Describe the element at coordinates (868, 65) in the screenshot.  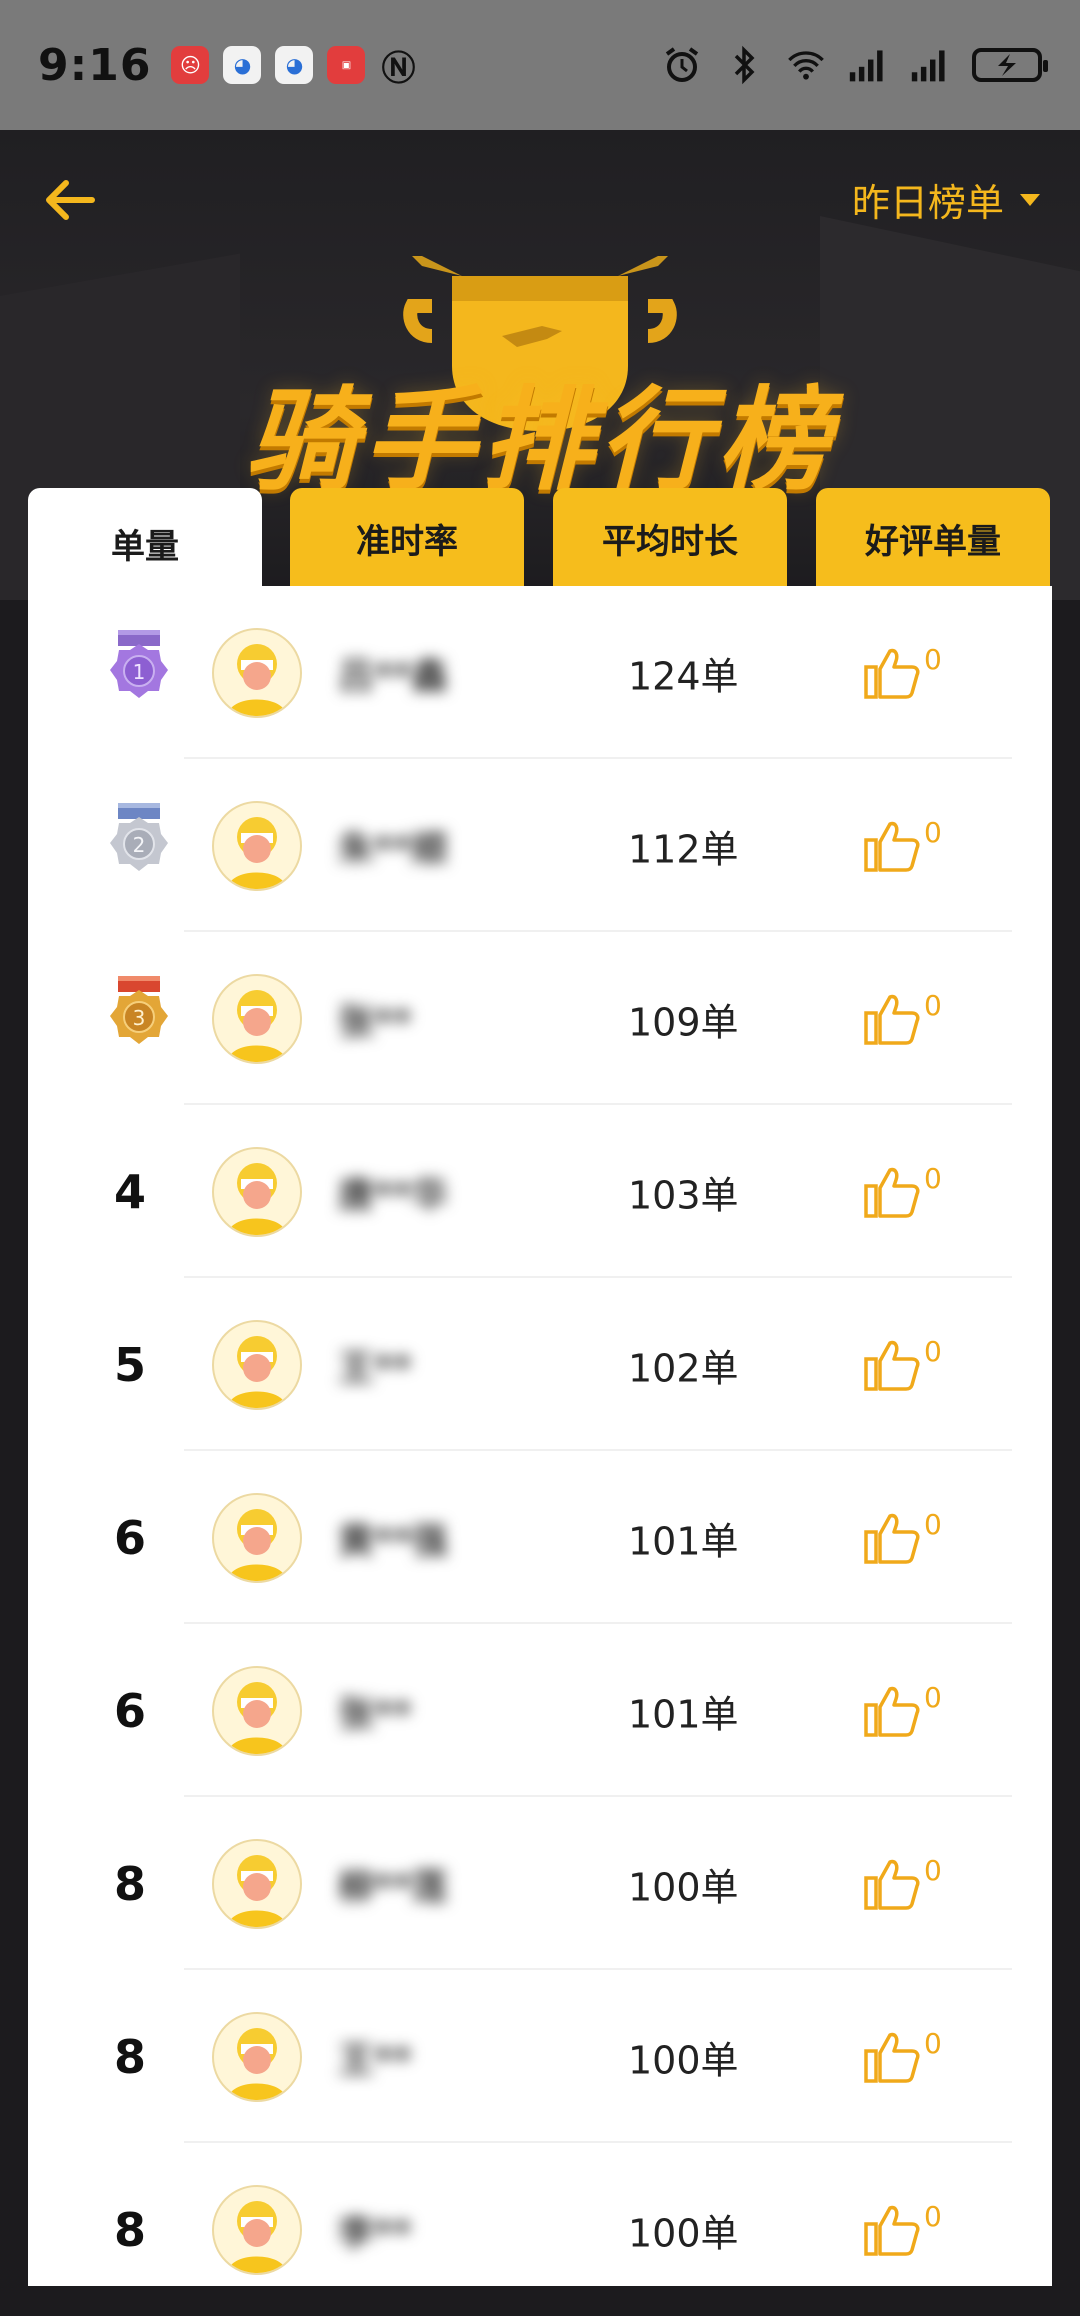
I see `signal-icon` at that location.